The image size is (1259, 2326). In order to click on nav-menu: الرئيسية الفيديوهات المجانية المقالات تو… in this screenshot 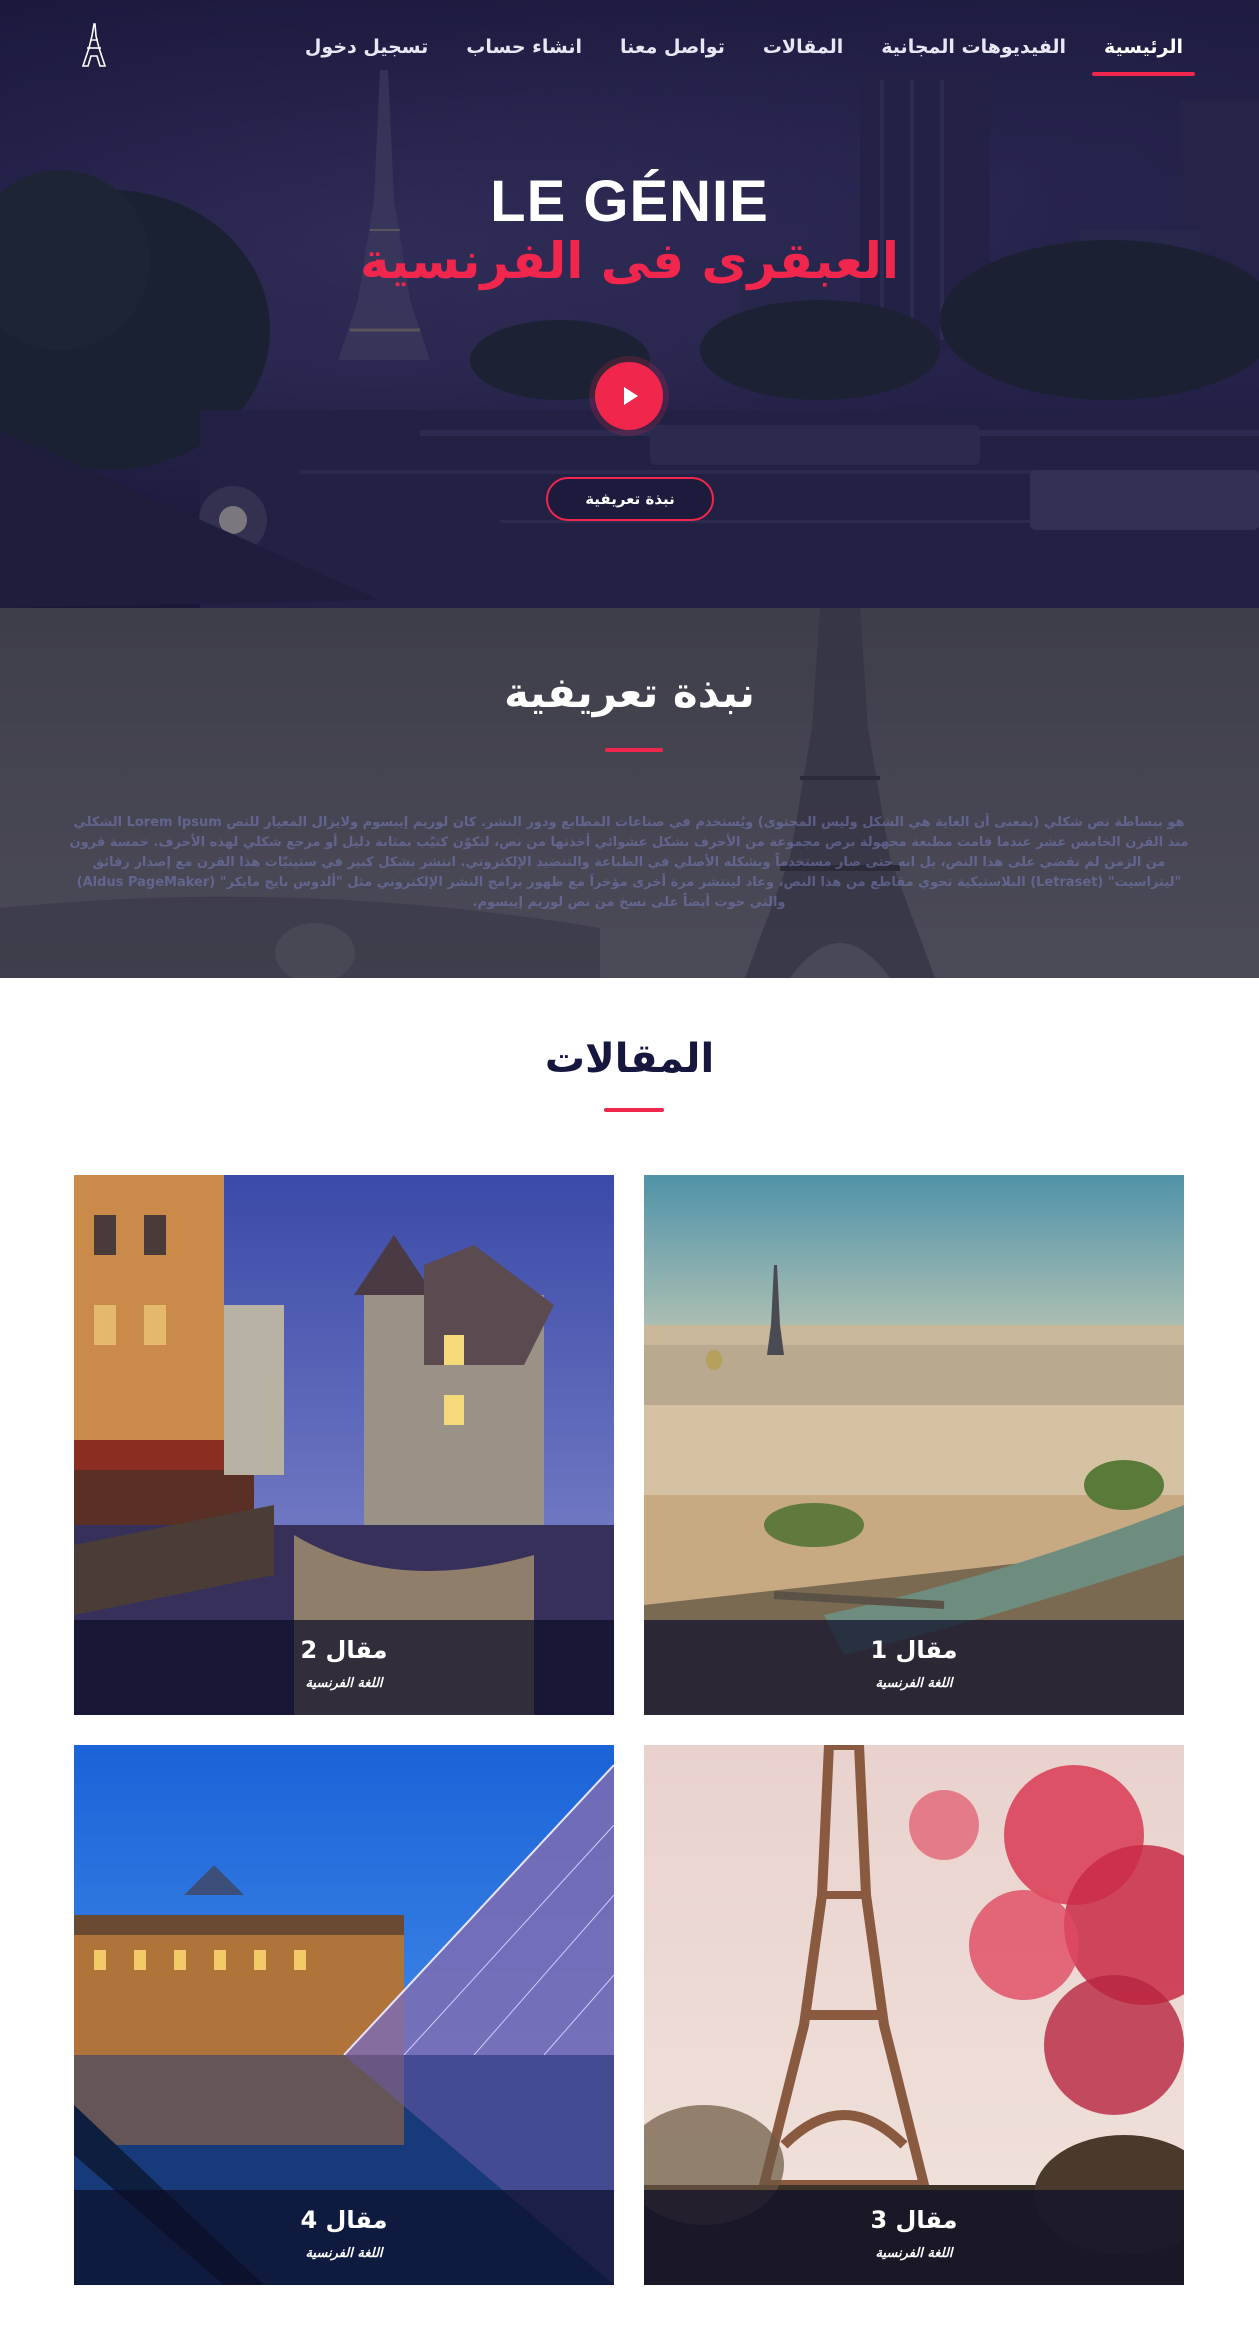, I will do `click(750, 56)`.